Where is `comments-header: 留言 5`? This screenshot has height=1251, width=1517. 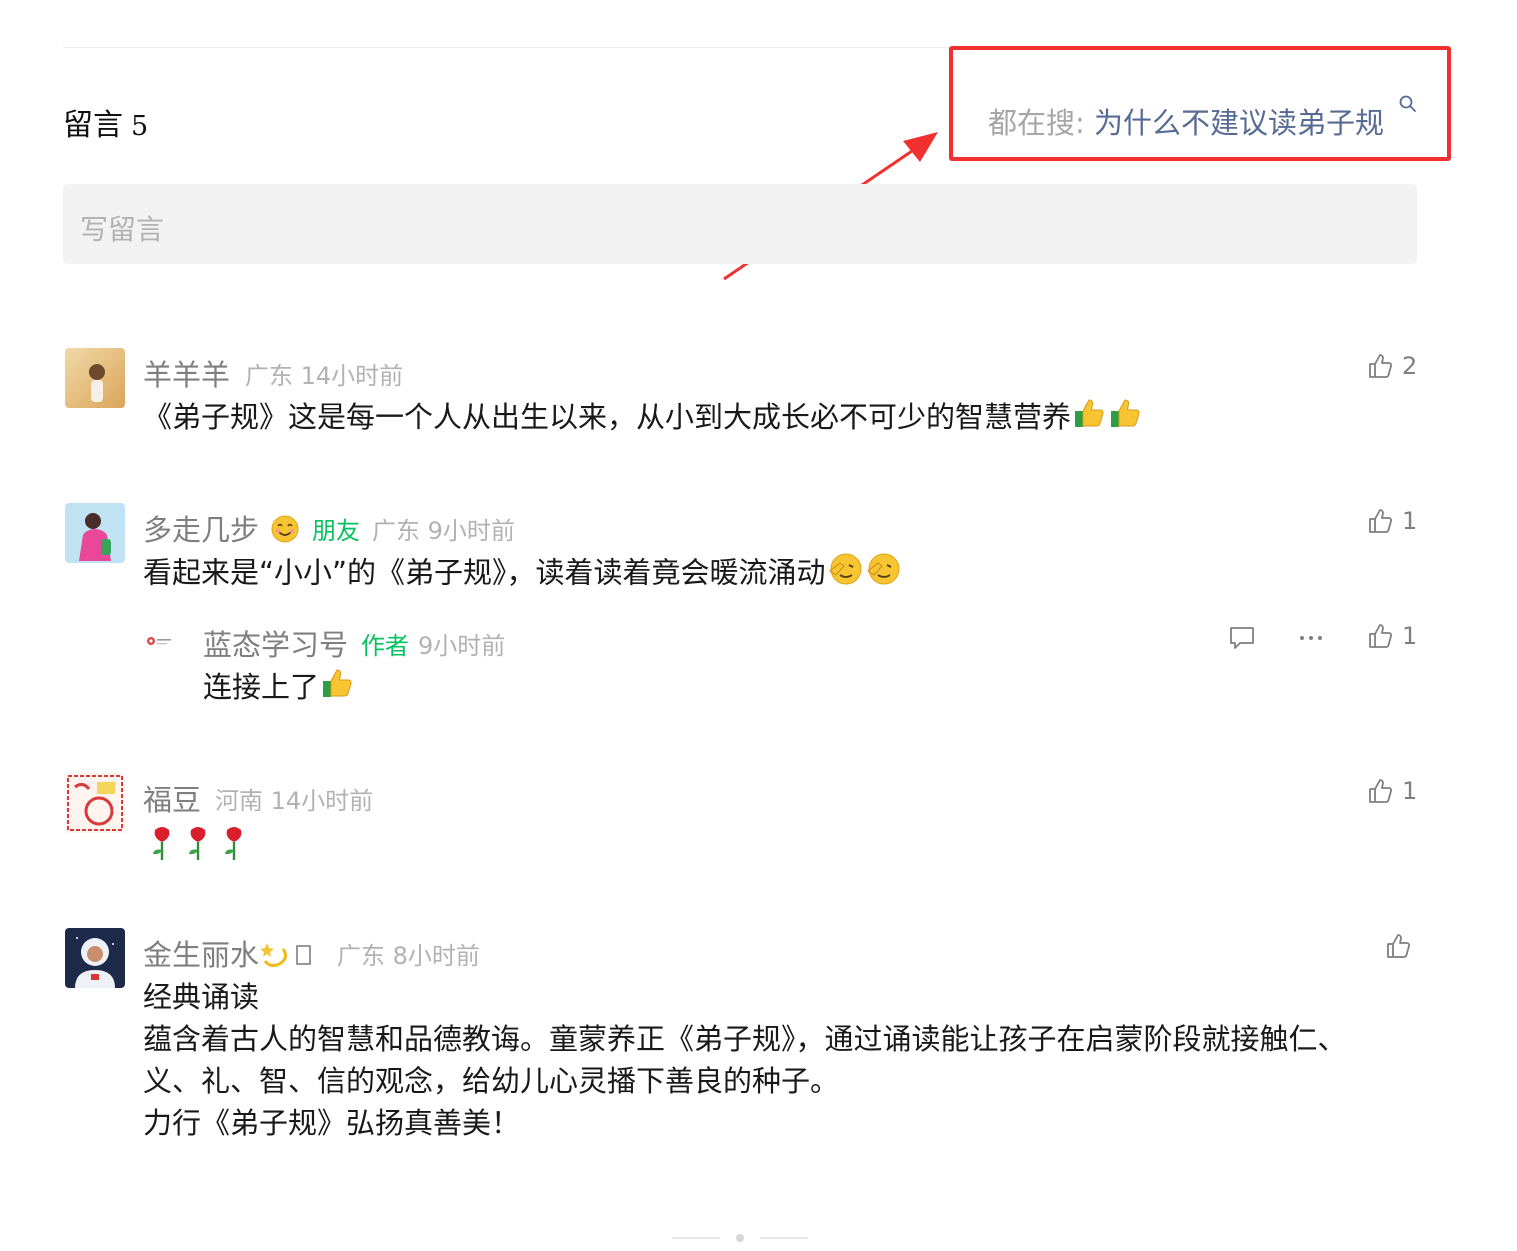
comments-header: 留言 5 is located at coordinates (105, 122).